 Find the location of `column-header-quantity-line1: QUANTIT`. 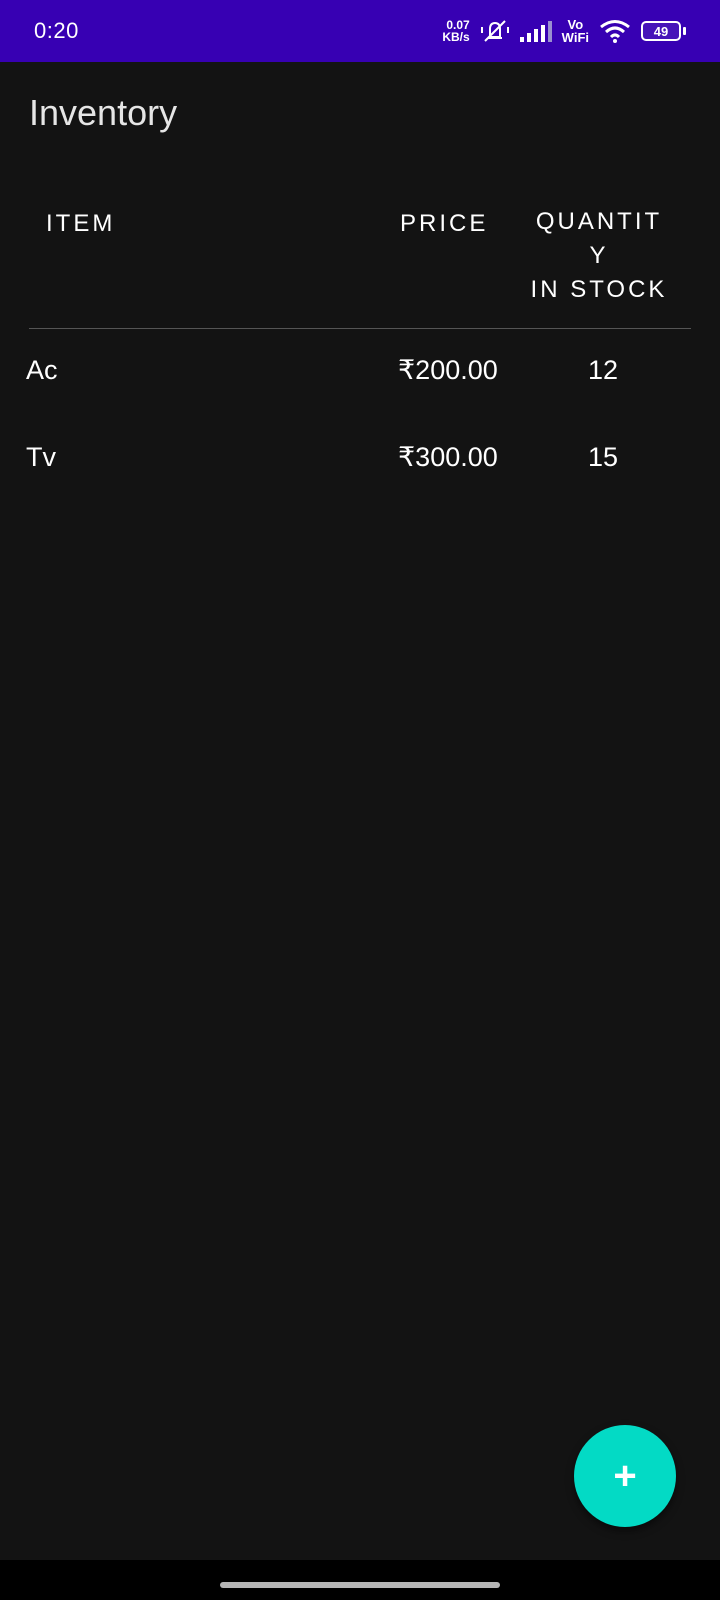

column-header-quantity-line1: QUANTIT is located at coordinates (599, 221).